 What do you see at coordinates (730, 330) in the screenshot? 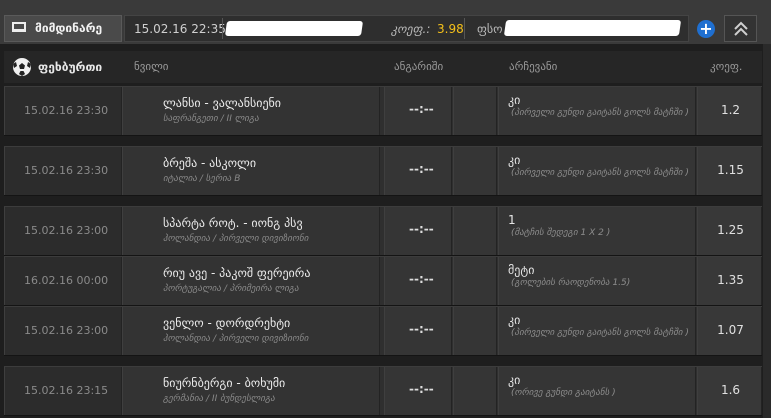
I see `odds-value-cell: 1.07` at bounding box center [730, 330].